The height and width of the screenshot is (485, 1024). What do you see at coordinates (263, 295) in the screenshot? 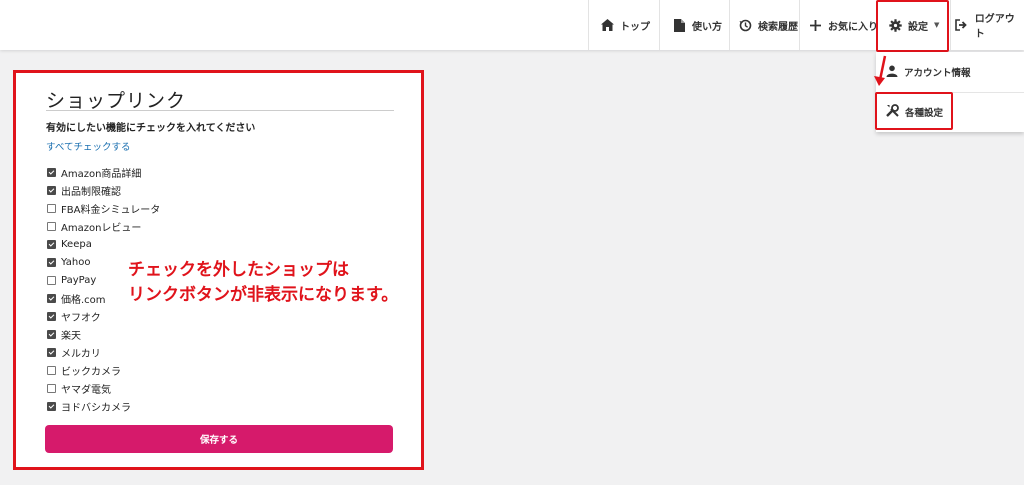
I see `annotation-line-2: リンクボタンが非表示になります。` at bounding box center [263, 295].